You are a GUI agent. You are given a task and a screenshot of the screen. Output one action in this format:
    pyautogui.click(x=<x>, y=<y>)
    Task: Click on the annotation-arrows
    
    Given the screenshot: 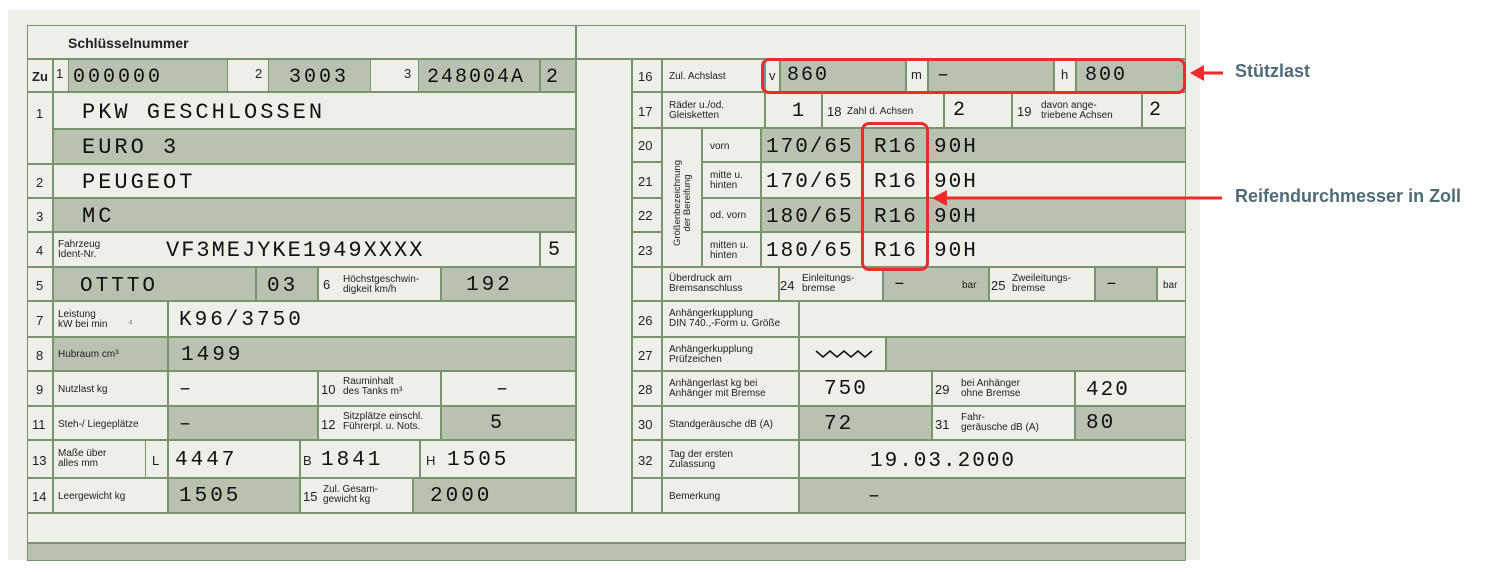 What is the action you would take?
    pyautogui.click(x=1077, y=135)
    